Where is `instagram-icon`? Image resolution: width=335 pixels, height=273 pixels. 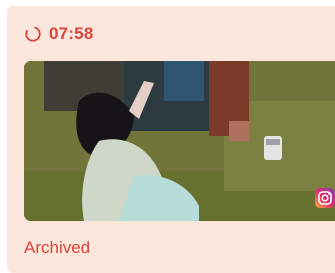
instagram-icon is located at coordinates (325, 198).